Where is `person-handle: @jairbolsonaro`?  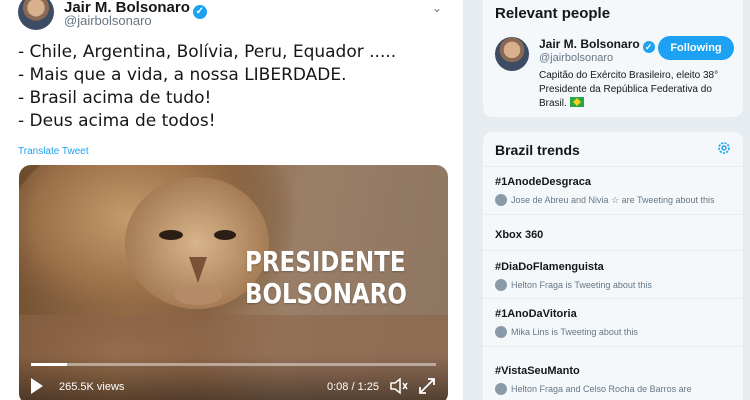 person-handle: @jairbolsonaro is located at coordinates (576, 58).